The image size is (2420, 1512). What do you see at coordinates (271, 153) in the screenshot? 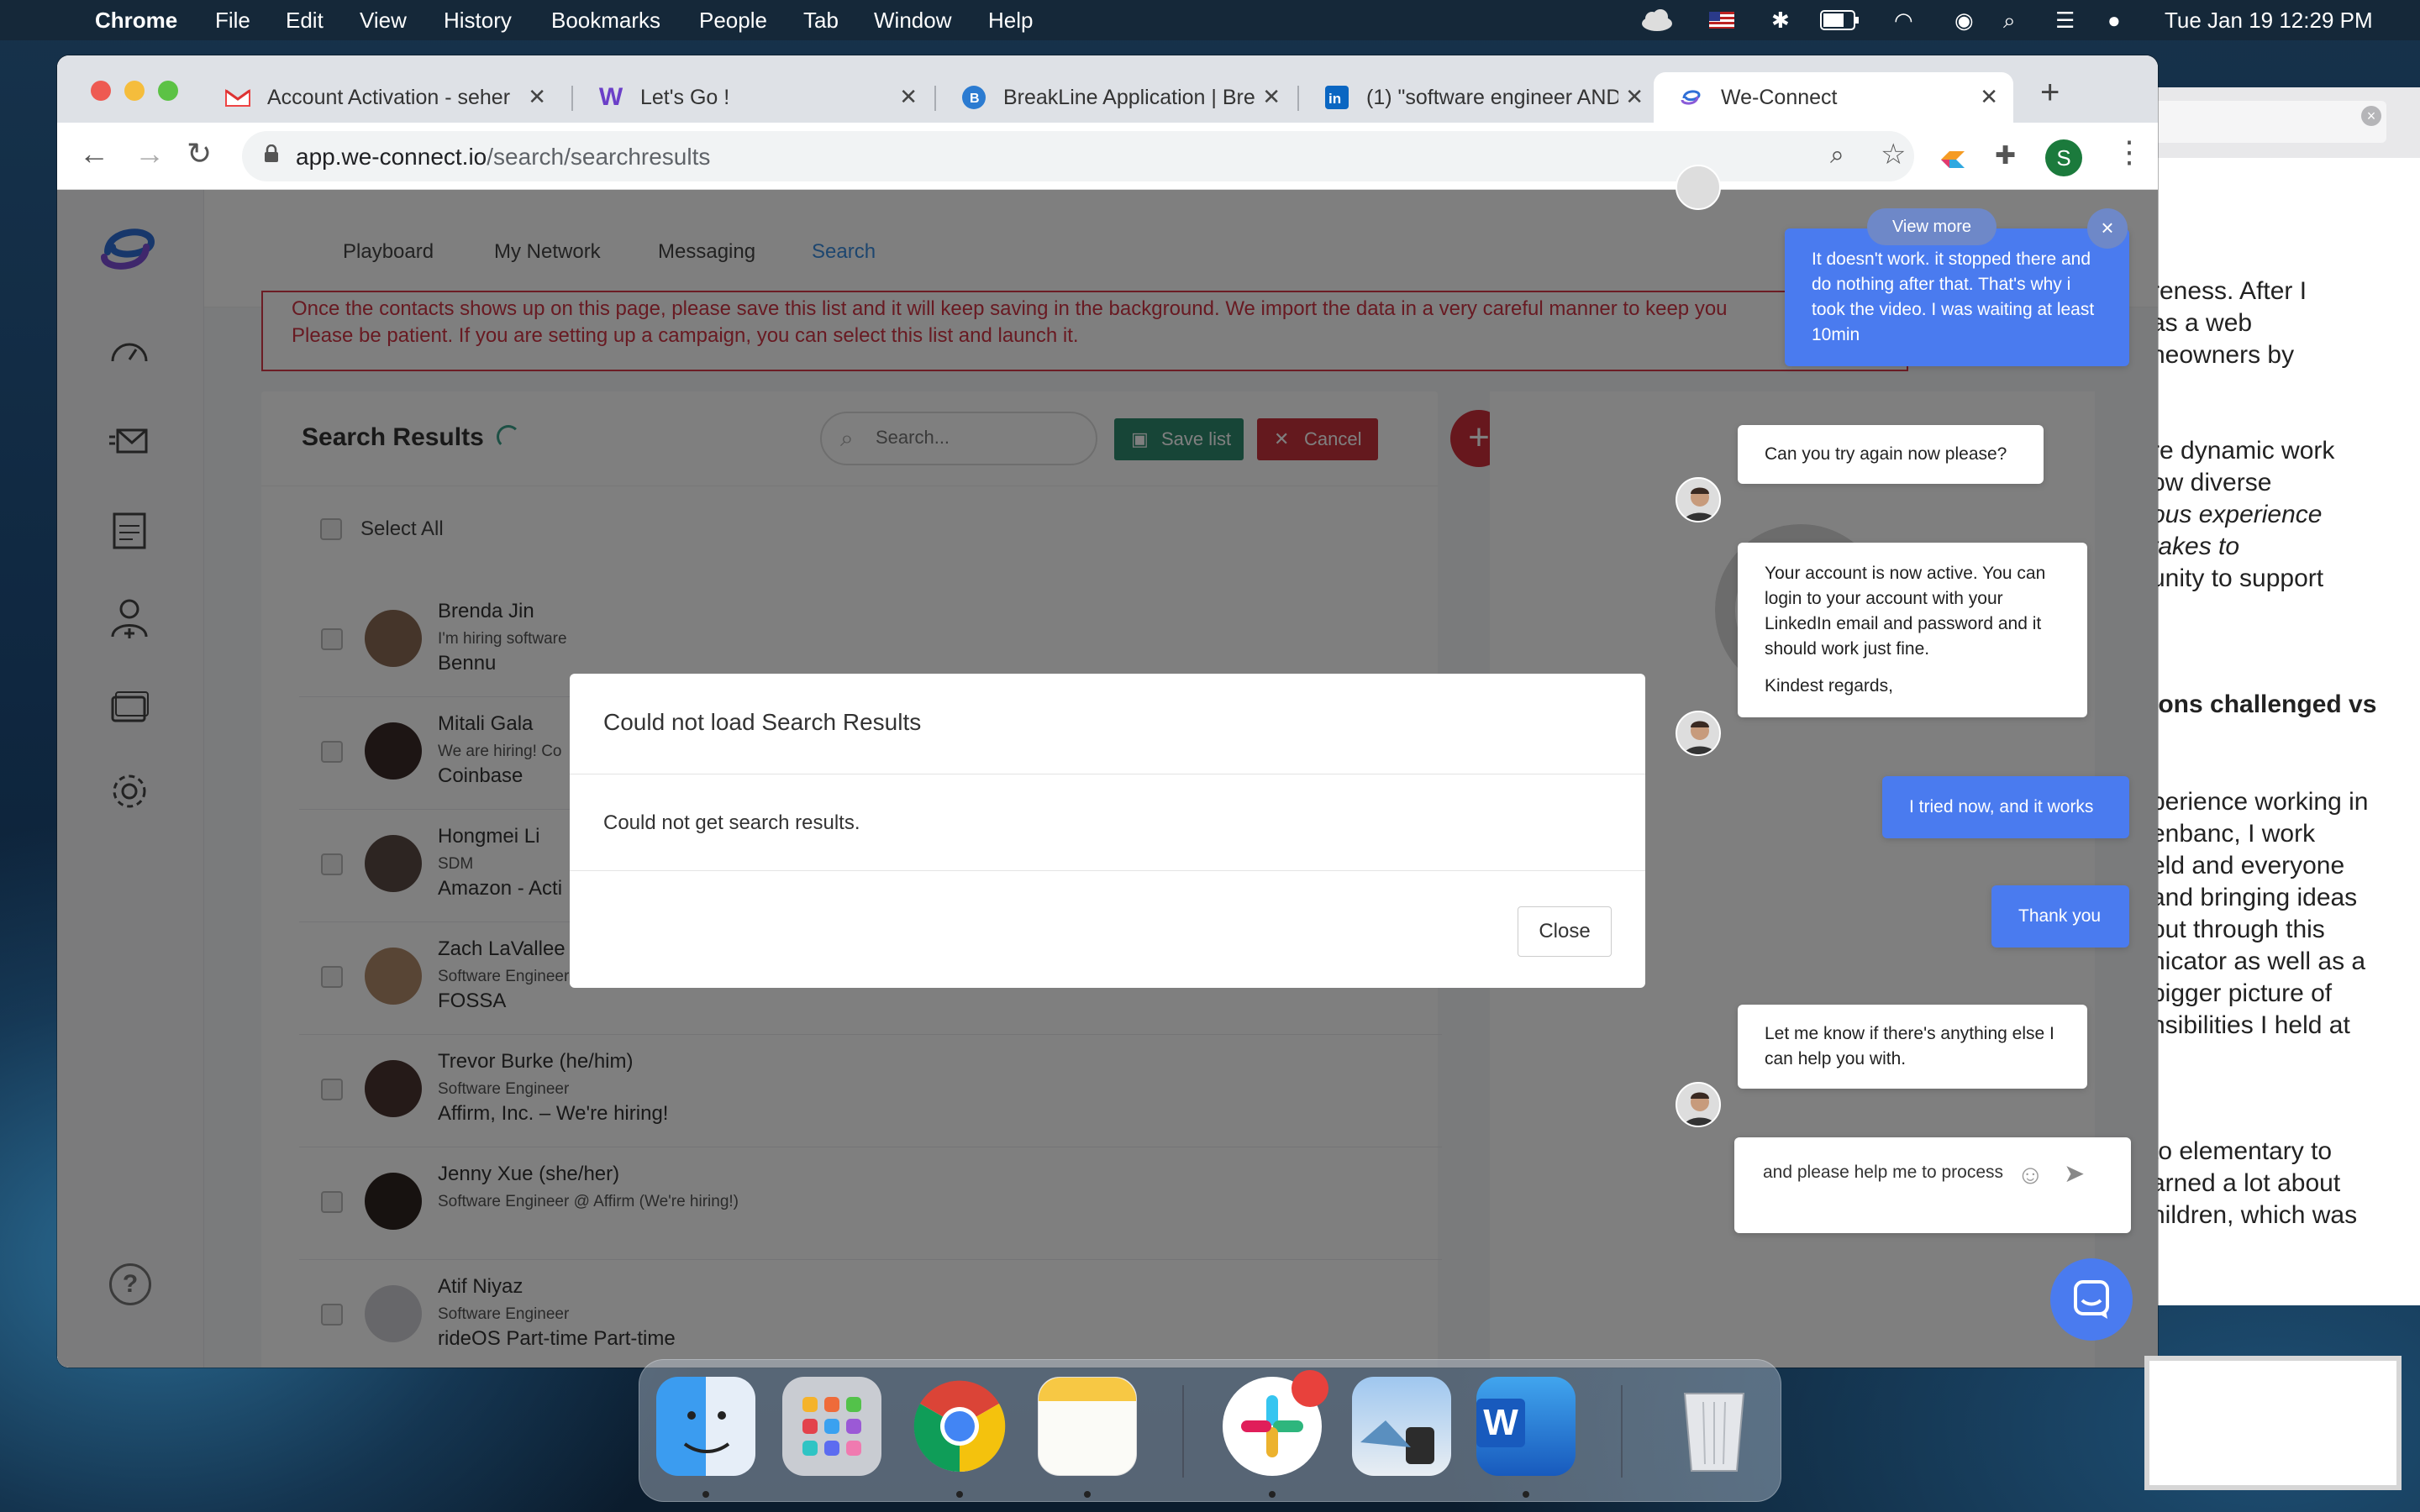
I see `lock-icon` at bounding box center [271, 153].